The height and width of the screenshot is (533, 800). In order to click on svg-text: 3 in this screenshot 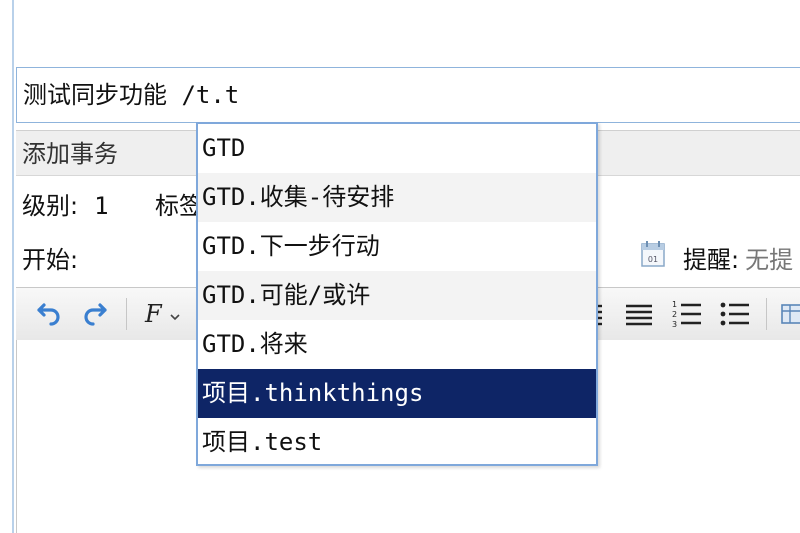, I will do `click(674, 324)`.